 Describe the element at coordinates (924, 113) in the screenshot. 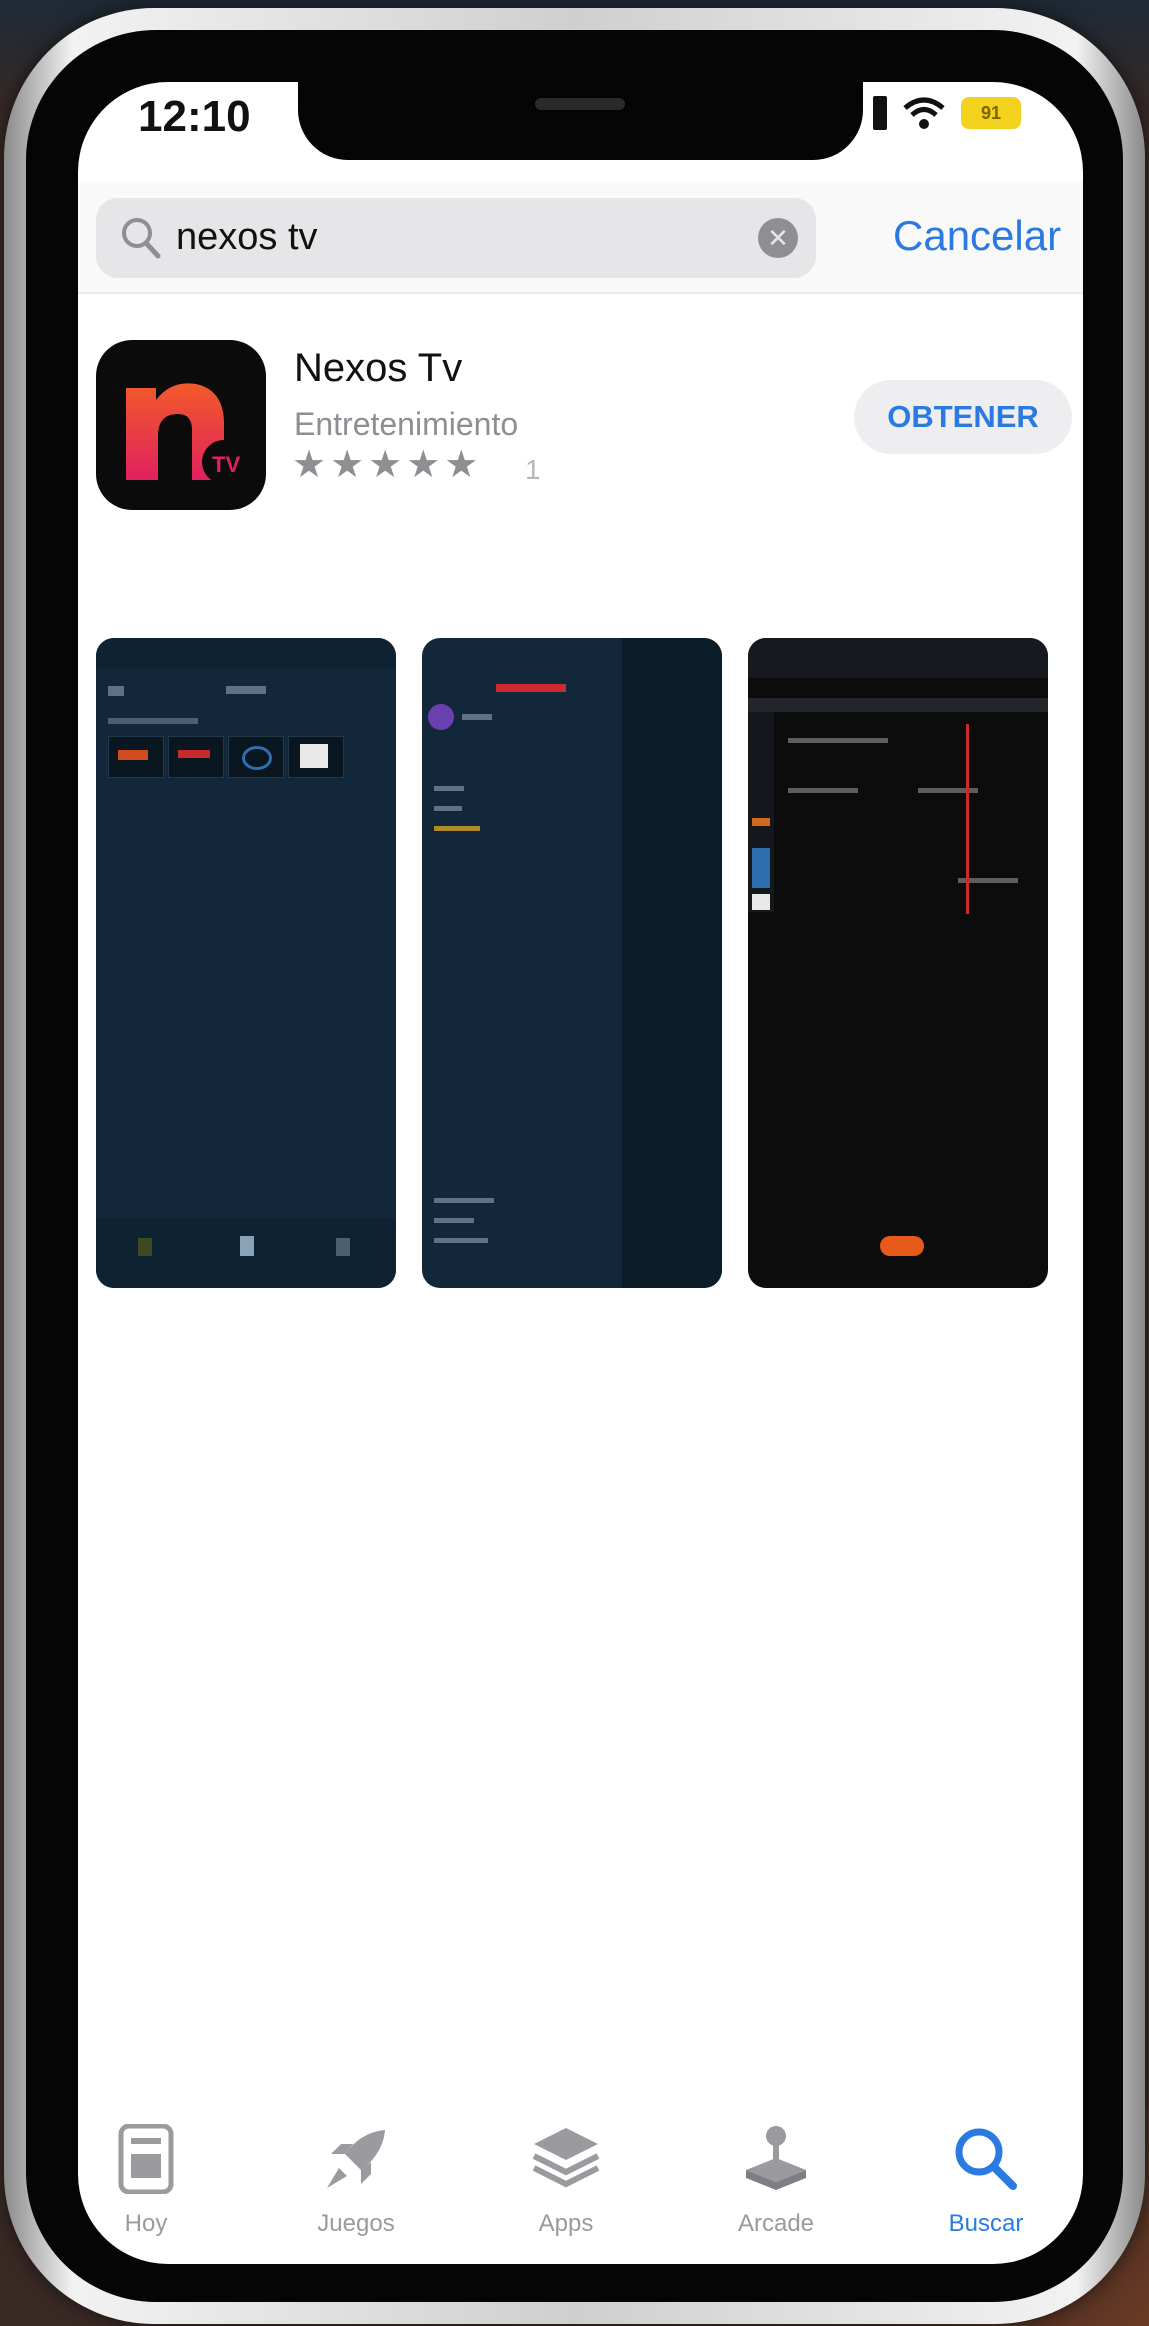

I see `wifi-icon` at that location.